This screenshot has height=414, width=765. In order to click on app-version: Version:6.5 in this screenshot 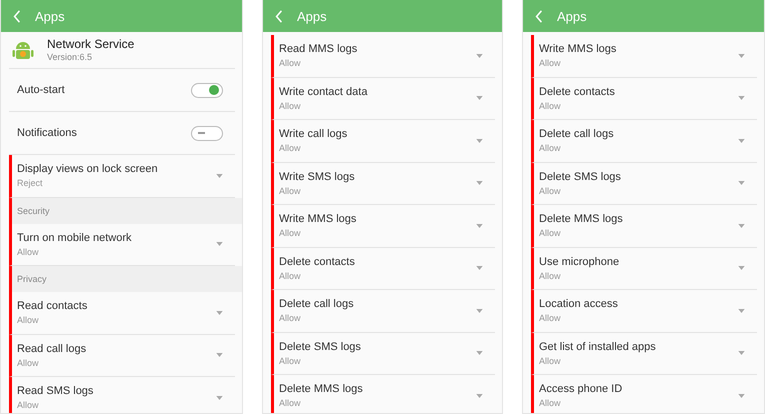, I will do `click(70, 57)`.